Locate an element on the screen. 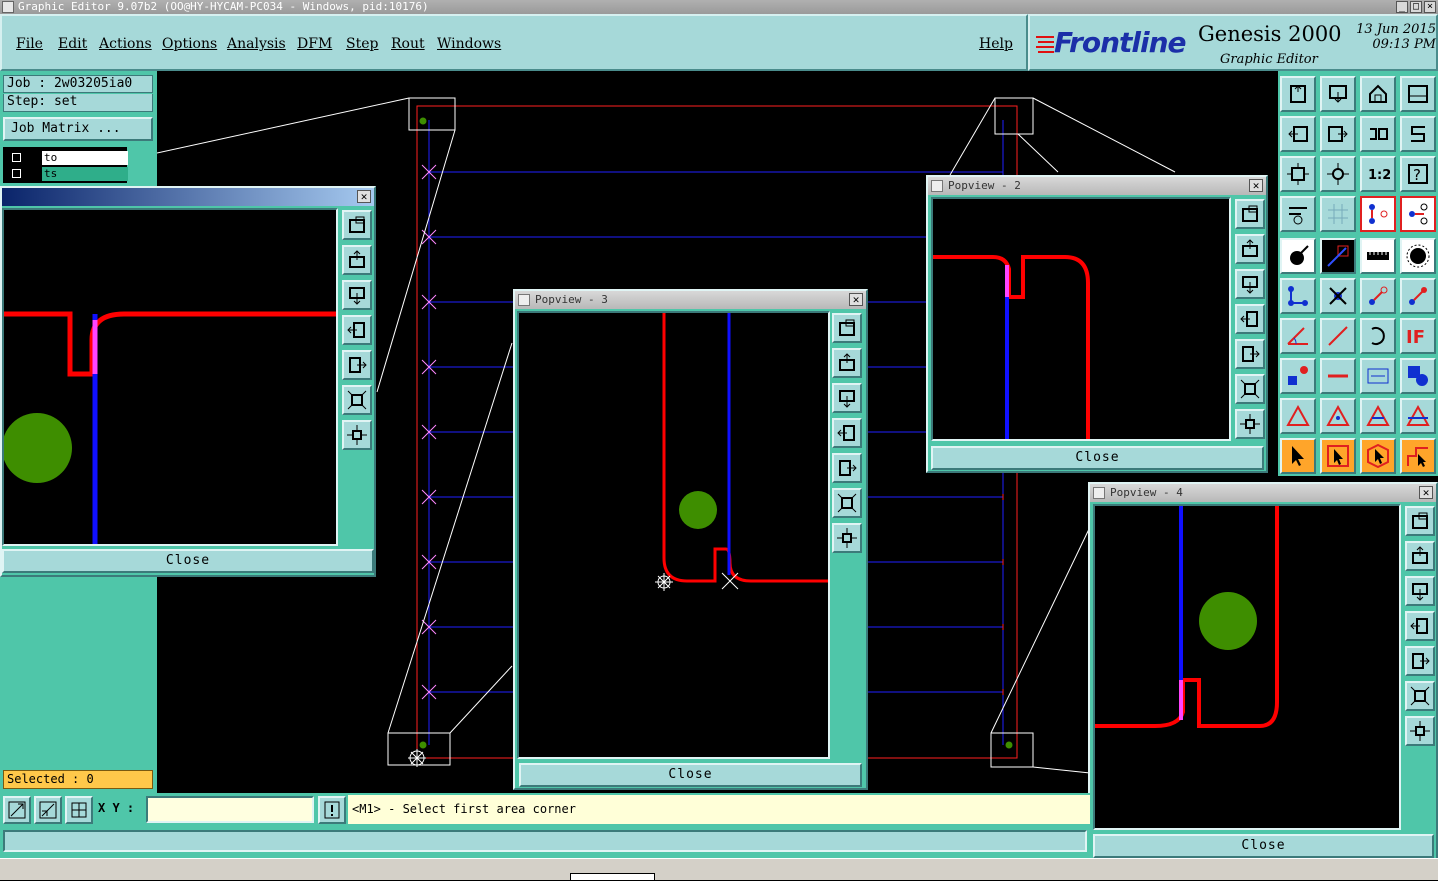 Image resolution: width=1438 pixels, height=881 pixels. popview-2-close-button: Close is located at coordinates (1097, 458).